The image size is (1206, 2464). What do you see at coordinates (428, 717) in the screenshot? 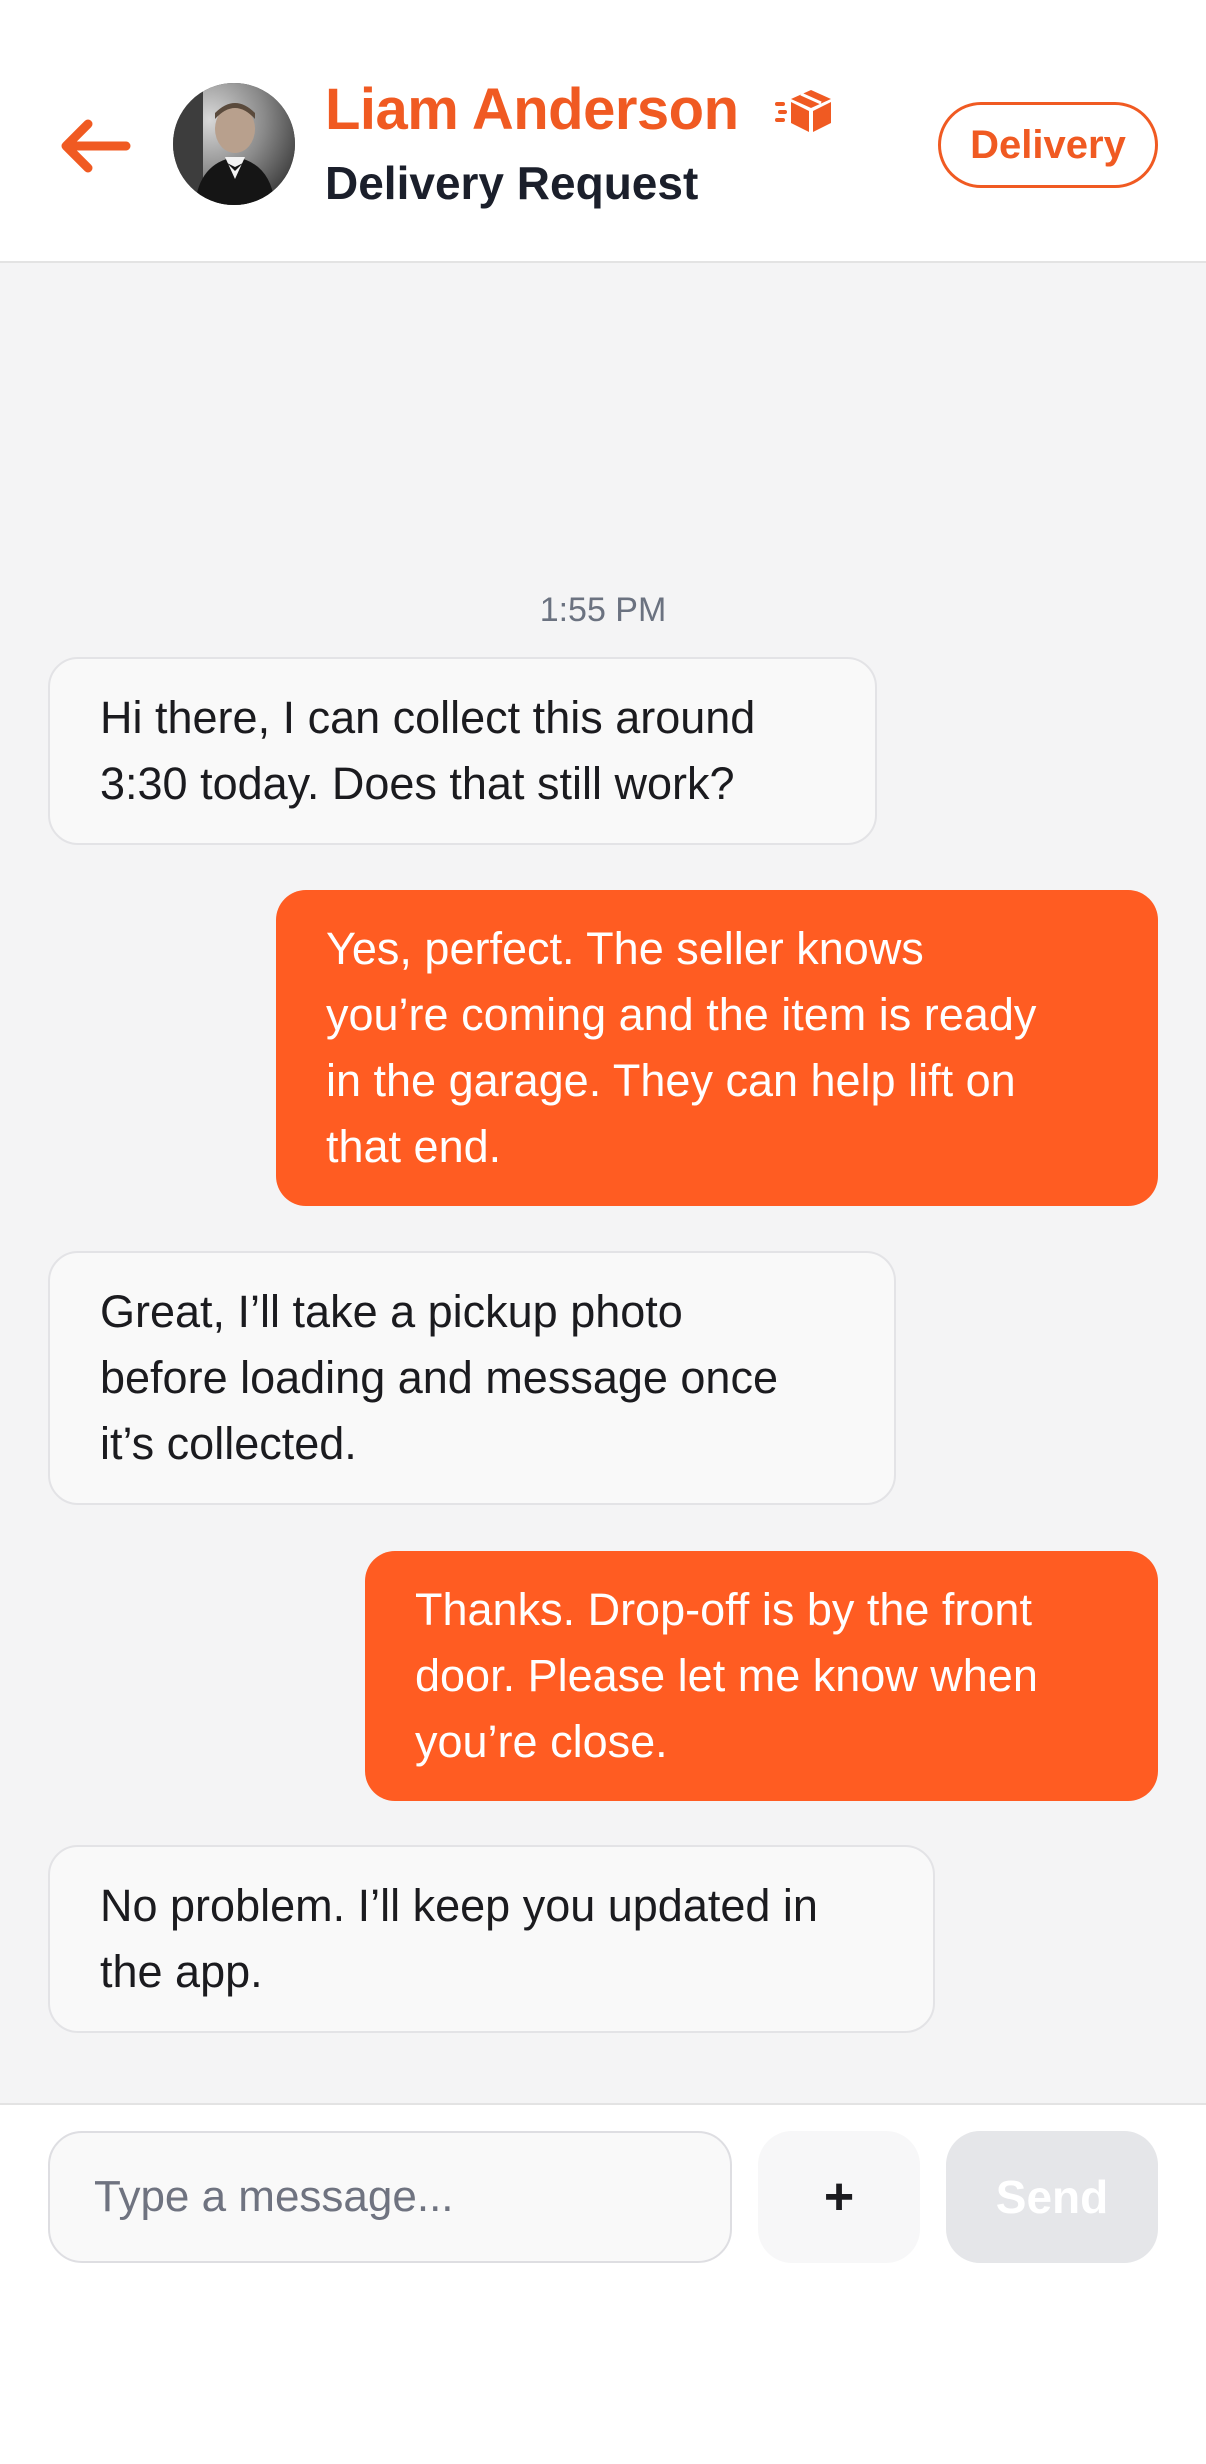
I see `message-line: Hi there, I can collect this around` at bounding box center [428, 717].